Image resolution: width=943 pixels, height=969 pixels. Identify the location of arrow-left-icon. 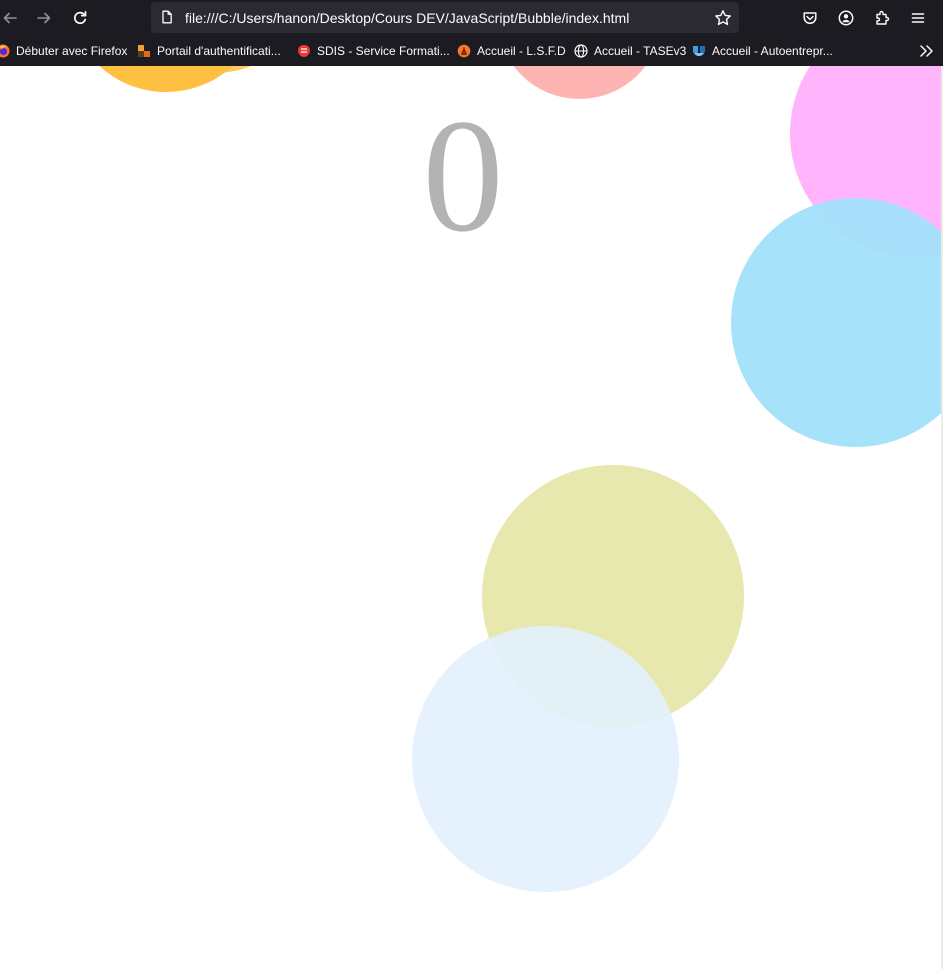
(10, 18).